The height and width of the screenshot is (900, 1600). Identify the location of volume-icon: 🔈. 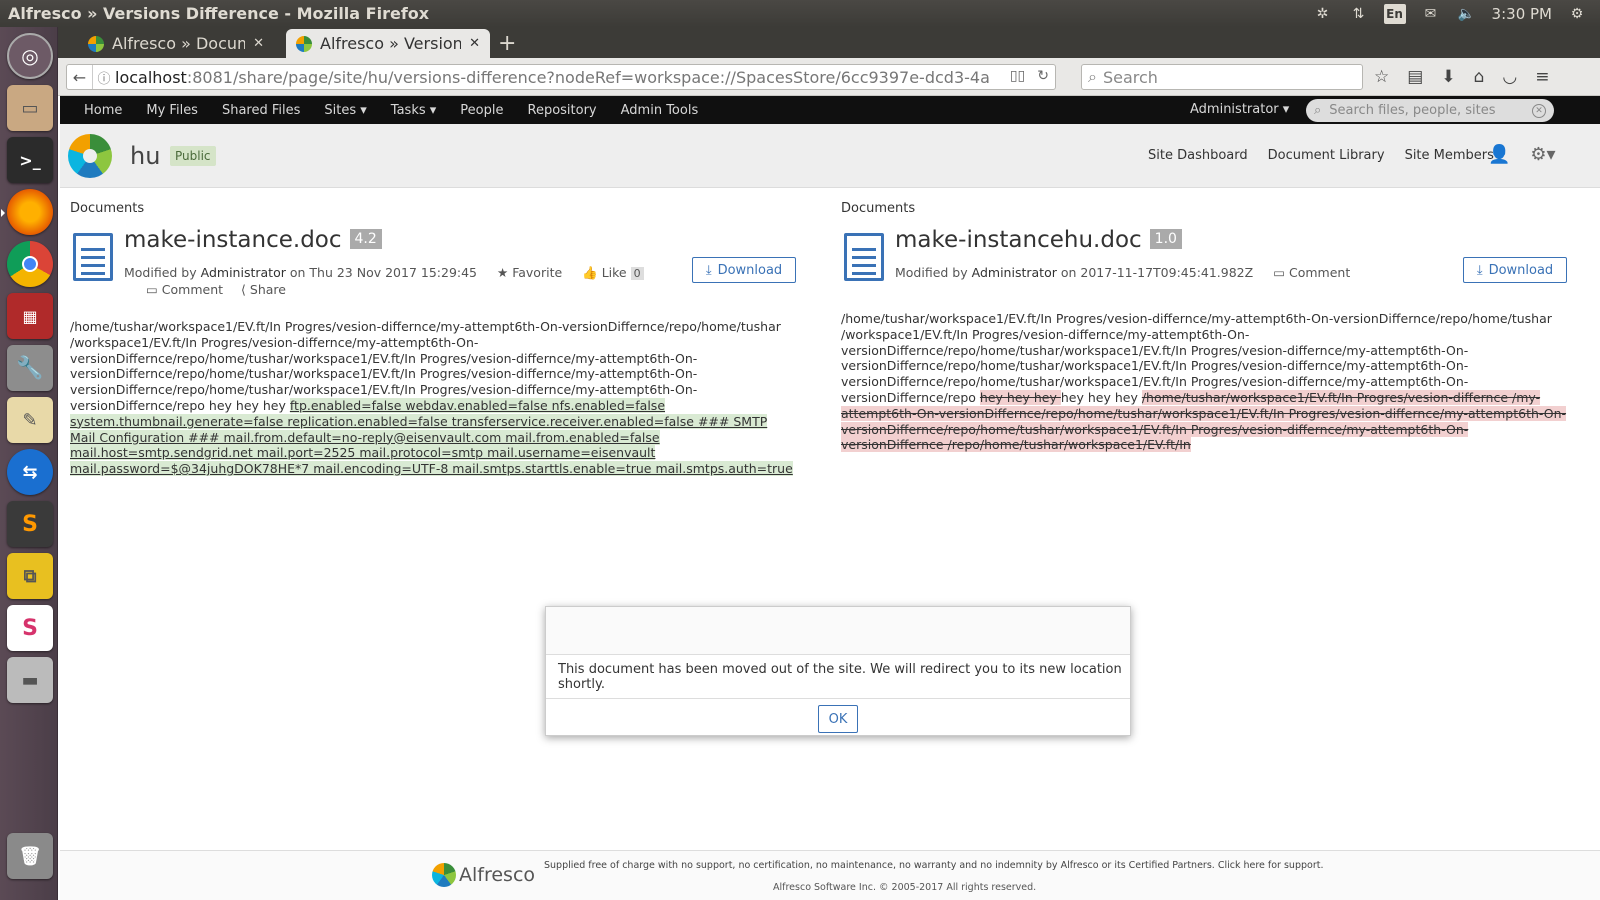
(1467, 14).